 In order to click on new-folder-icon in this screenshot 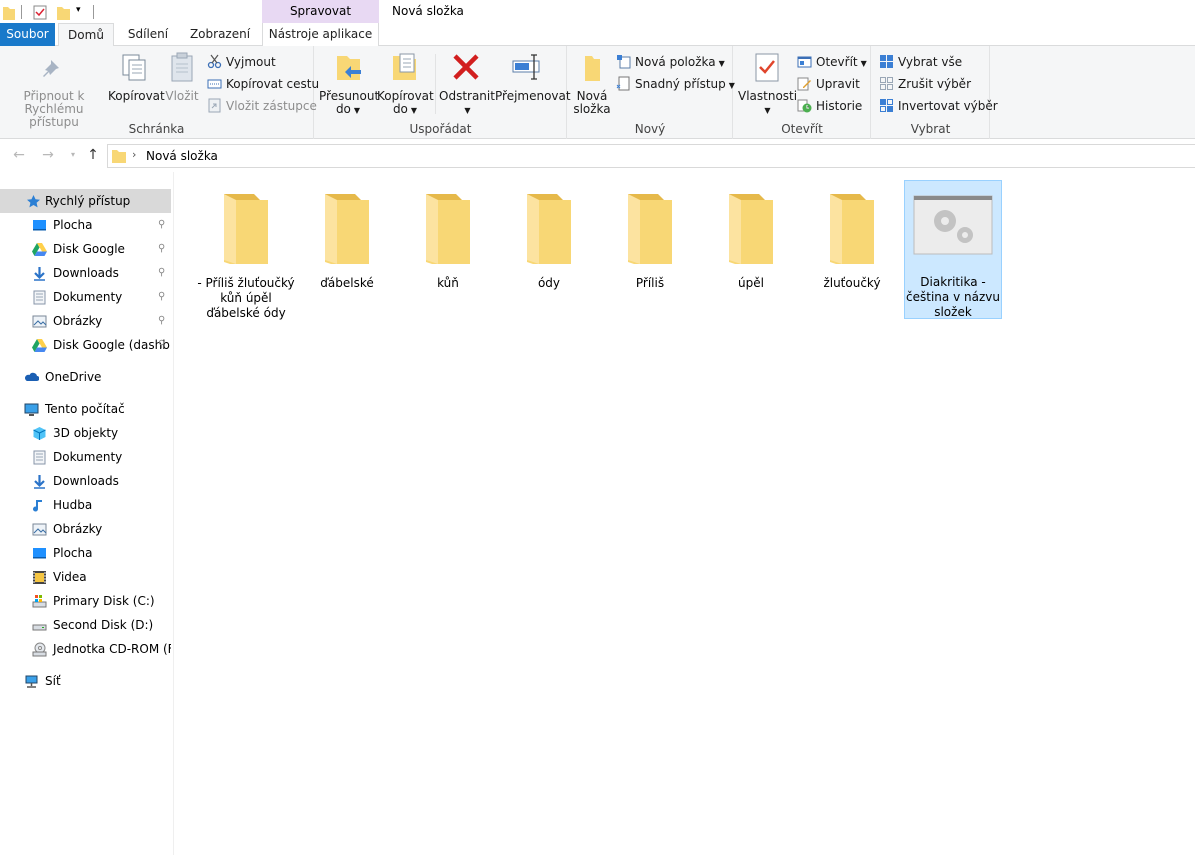, I will do `click(63, 12)`.